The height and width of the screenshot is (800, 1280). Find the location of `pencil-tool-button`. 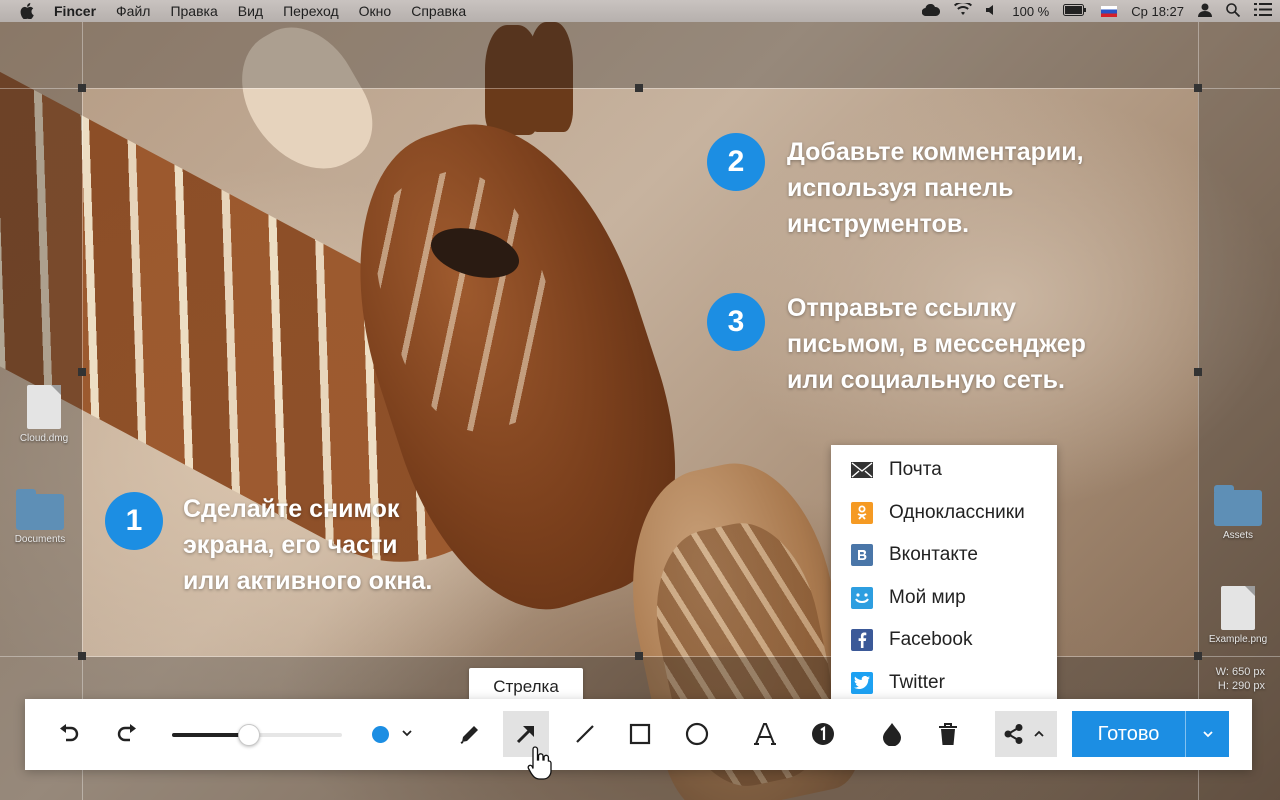

pencil-tool-button is located at coordinates (470, 734).